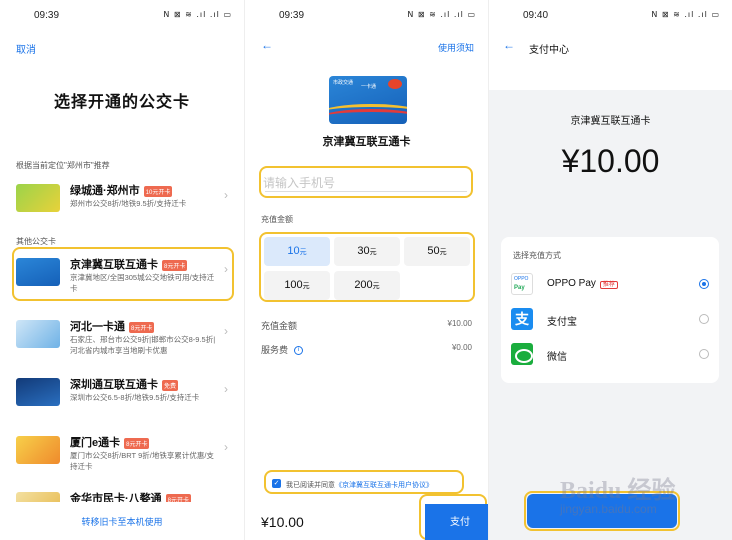 This screenshot has height=540, width=732. What do you see at coordinates (170, 385) in the screenshot?
I see `card-tag: 免费` at bounding box center [170, 385].